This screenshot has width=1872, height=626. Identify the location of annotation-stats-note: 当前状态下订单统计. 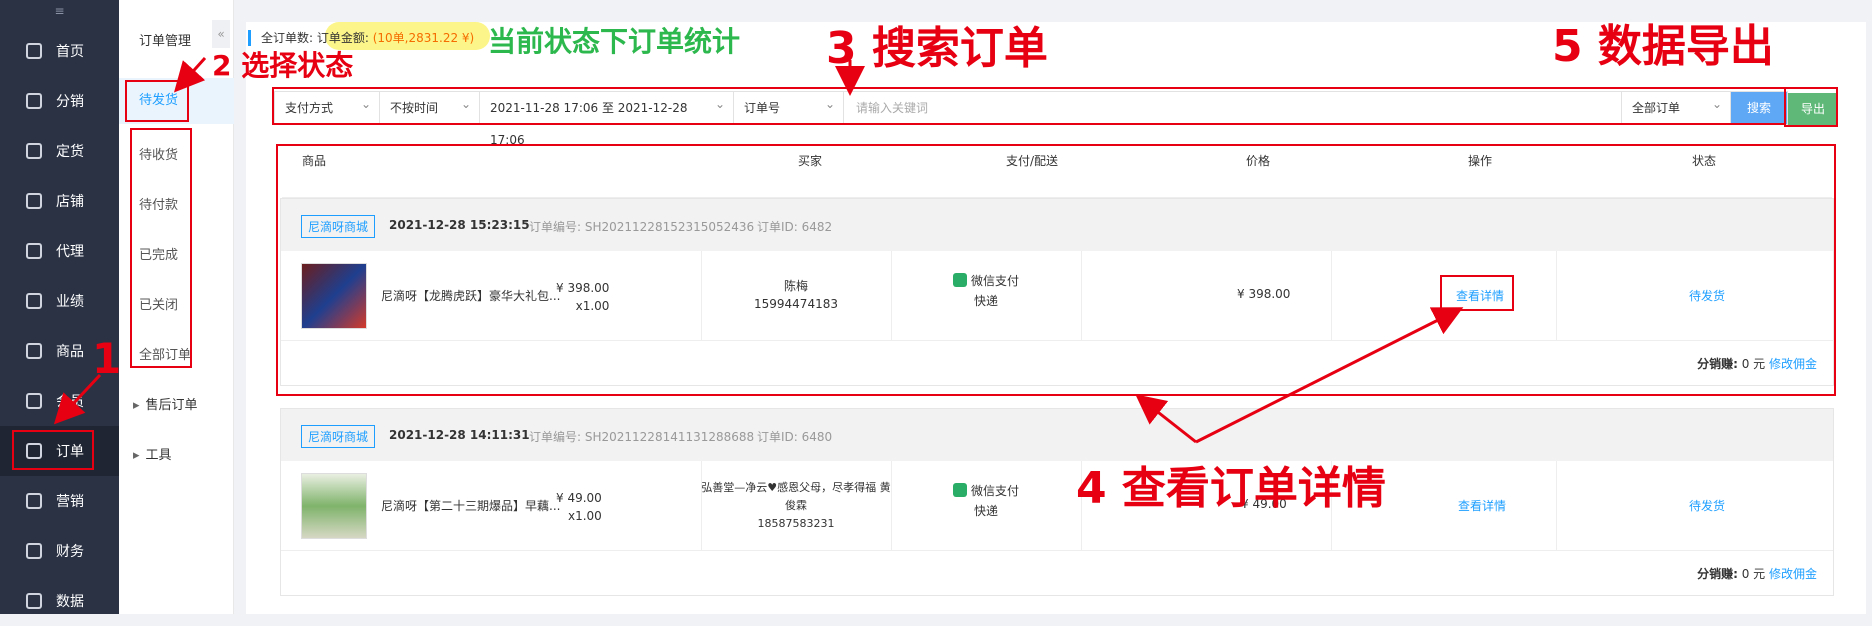
(614, 41).